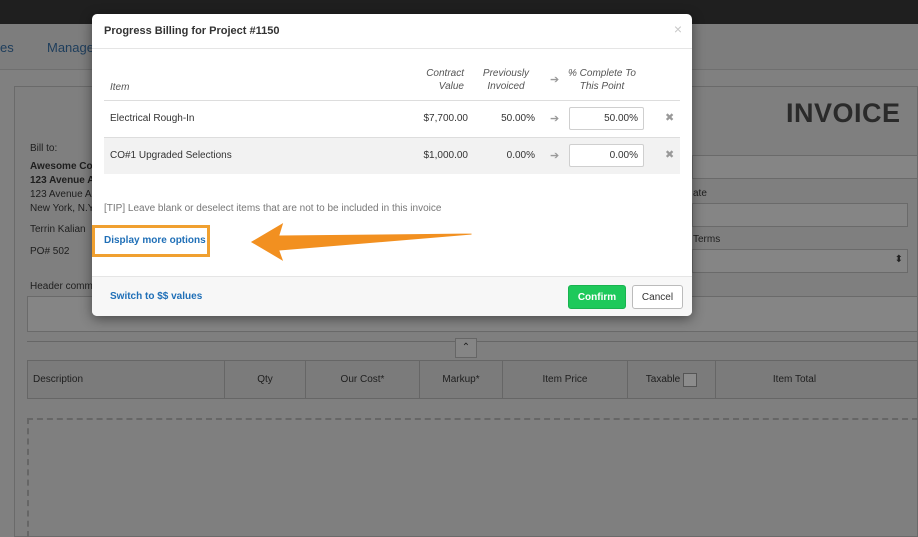  Describe the element at coordinates (434, 80) in the screenshot. I see `header-contract-value: Contract Value` at that location.